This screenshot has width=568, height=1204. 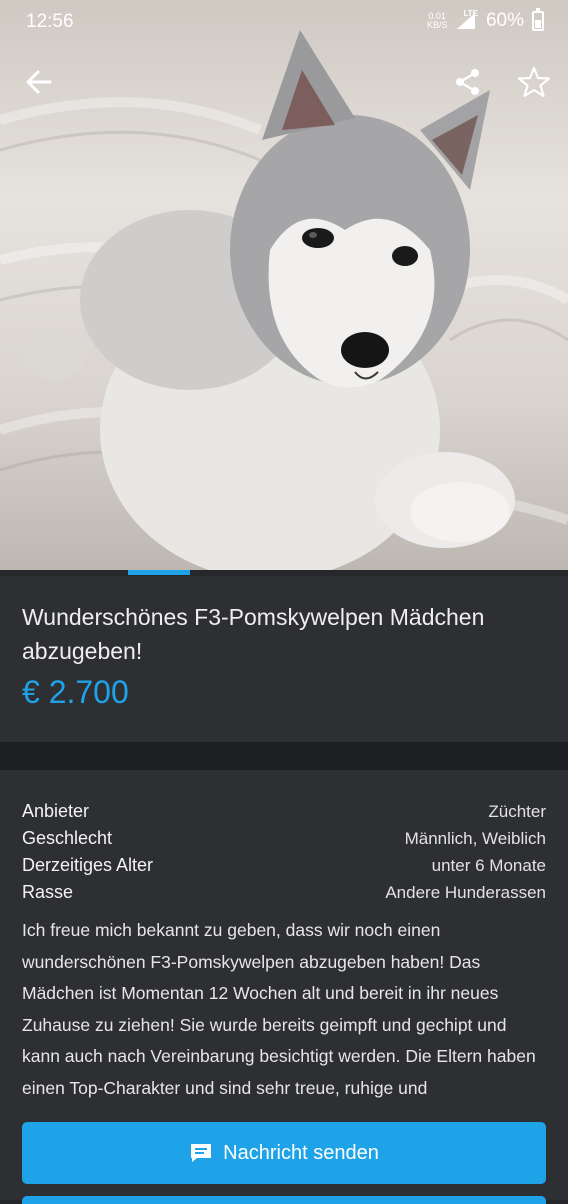 I want to click on listing-price: € 2.700, so click(x=75, y=692).